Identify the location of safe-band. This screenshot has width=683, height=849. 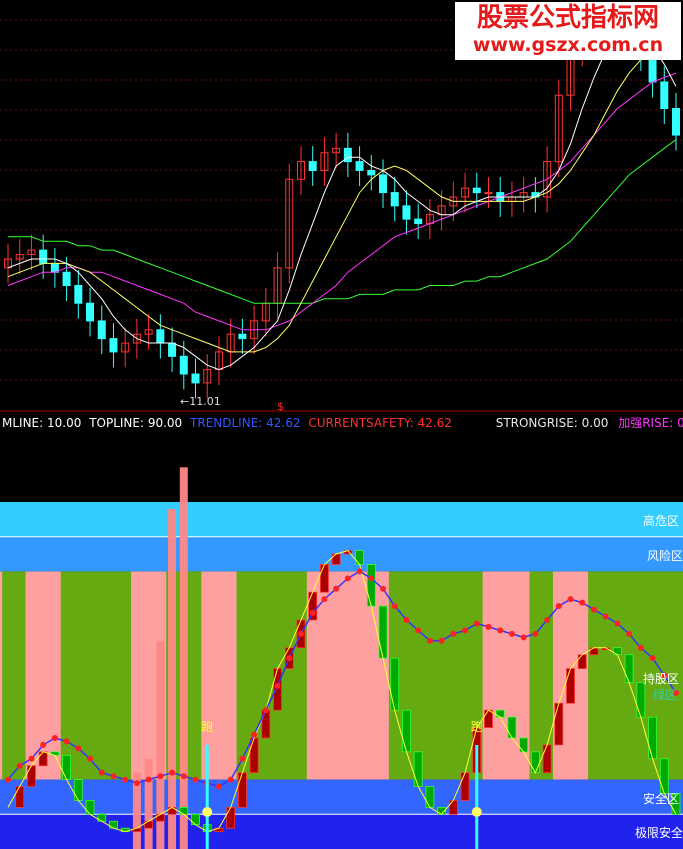
(341, 797).